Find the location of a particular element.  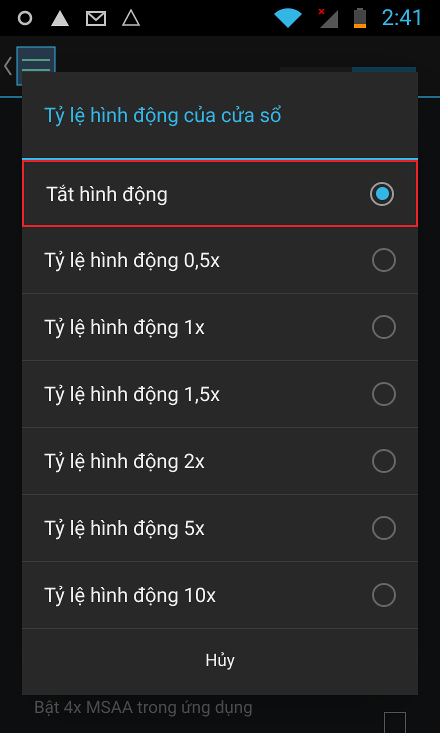

checkbox is located at coordinates (395, 722).